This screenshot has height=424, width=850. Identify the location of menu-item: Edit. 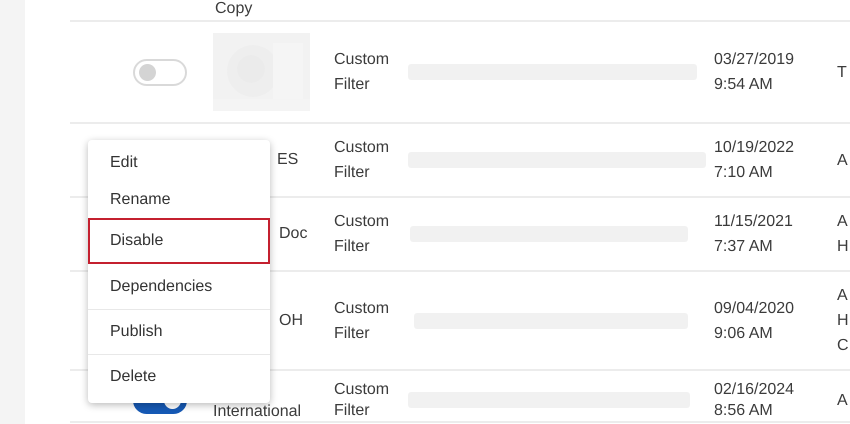
(179, 162).